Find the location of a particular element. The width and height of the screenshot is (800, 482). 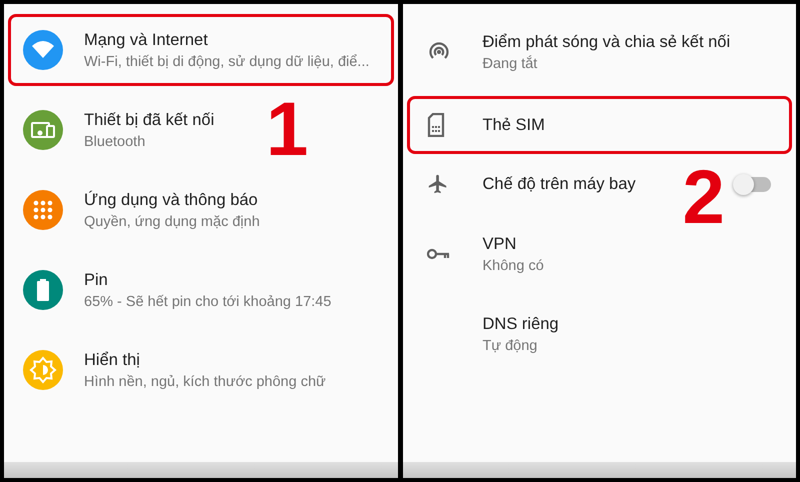

airplane-icon is located at coordinates (437, 184).